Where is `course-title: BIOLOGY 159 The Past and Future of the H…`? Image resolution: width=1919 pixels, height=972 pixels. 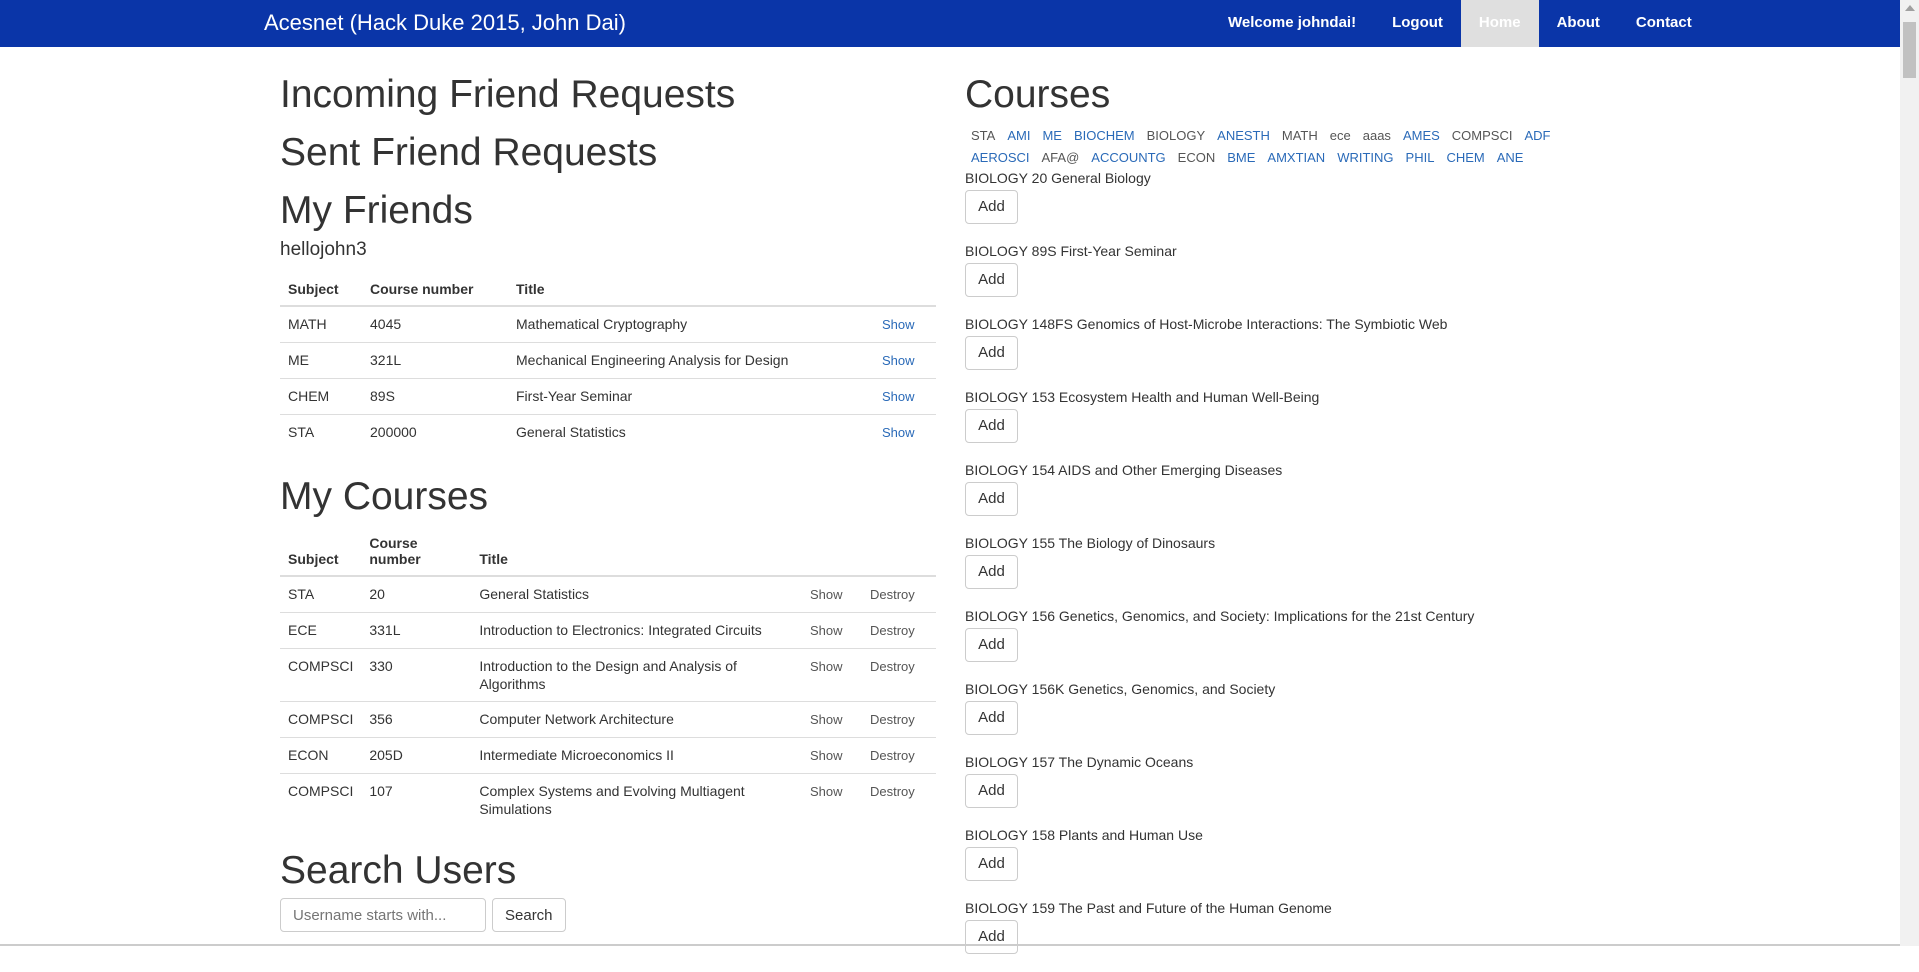
course-title: BIOLOGY 159 The Past and Future of the H… is located at coordinates (1148, 907).